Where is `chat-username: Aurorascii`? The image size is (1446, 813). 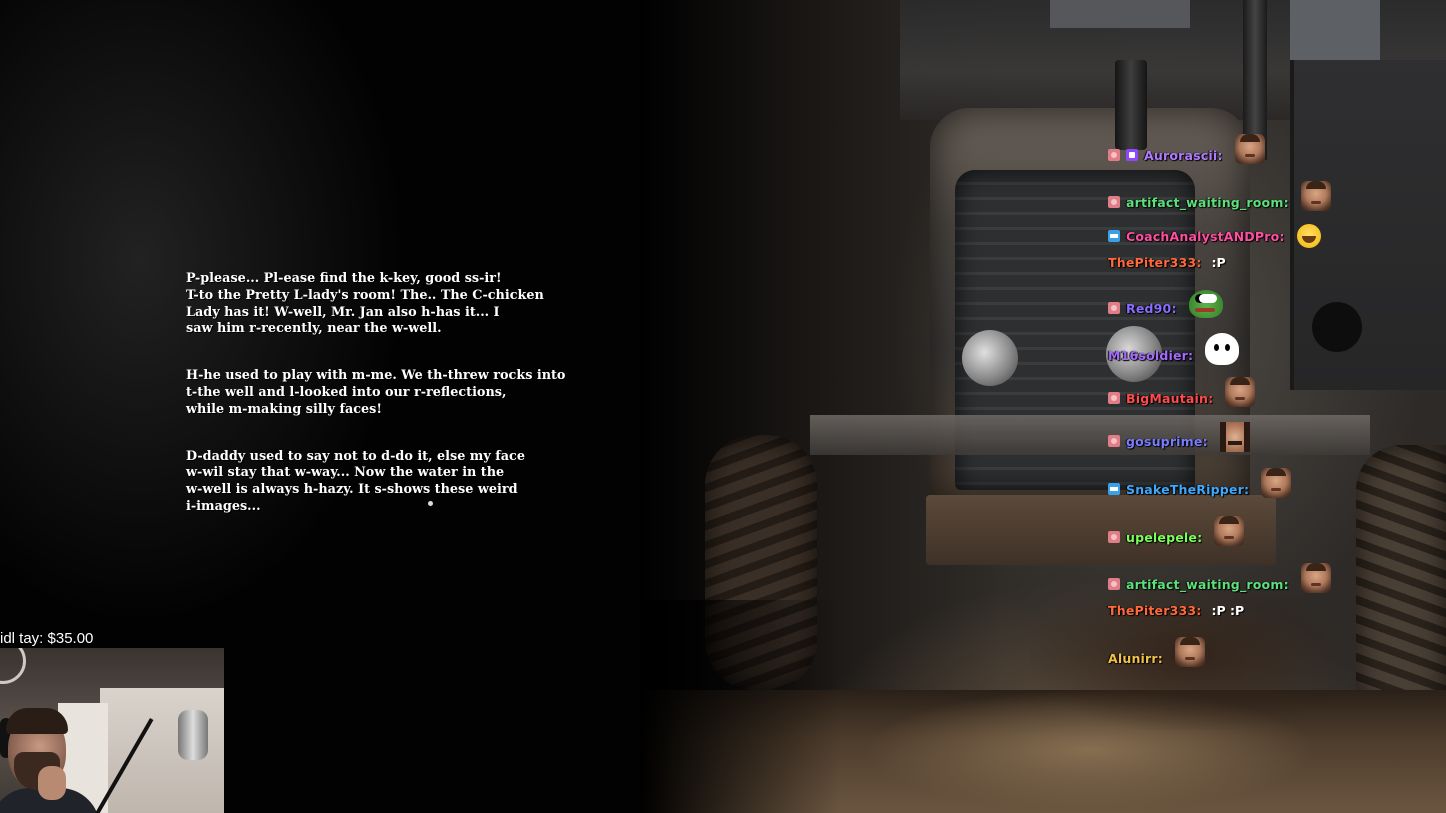 chat-username: Aurorascii is located at coordinates (1180, 155).